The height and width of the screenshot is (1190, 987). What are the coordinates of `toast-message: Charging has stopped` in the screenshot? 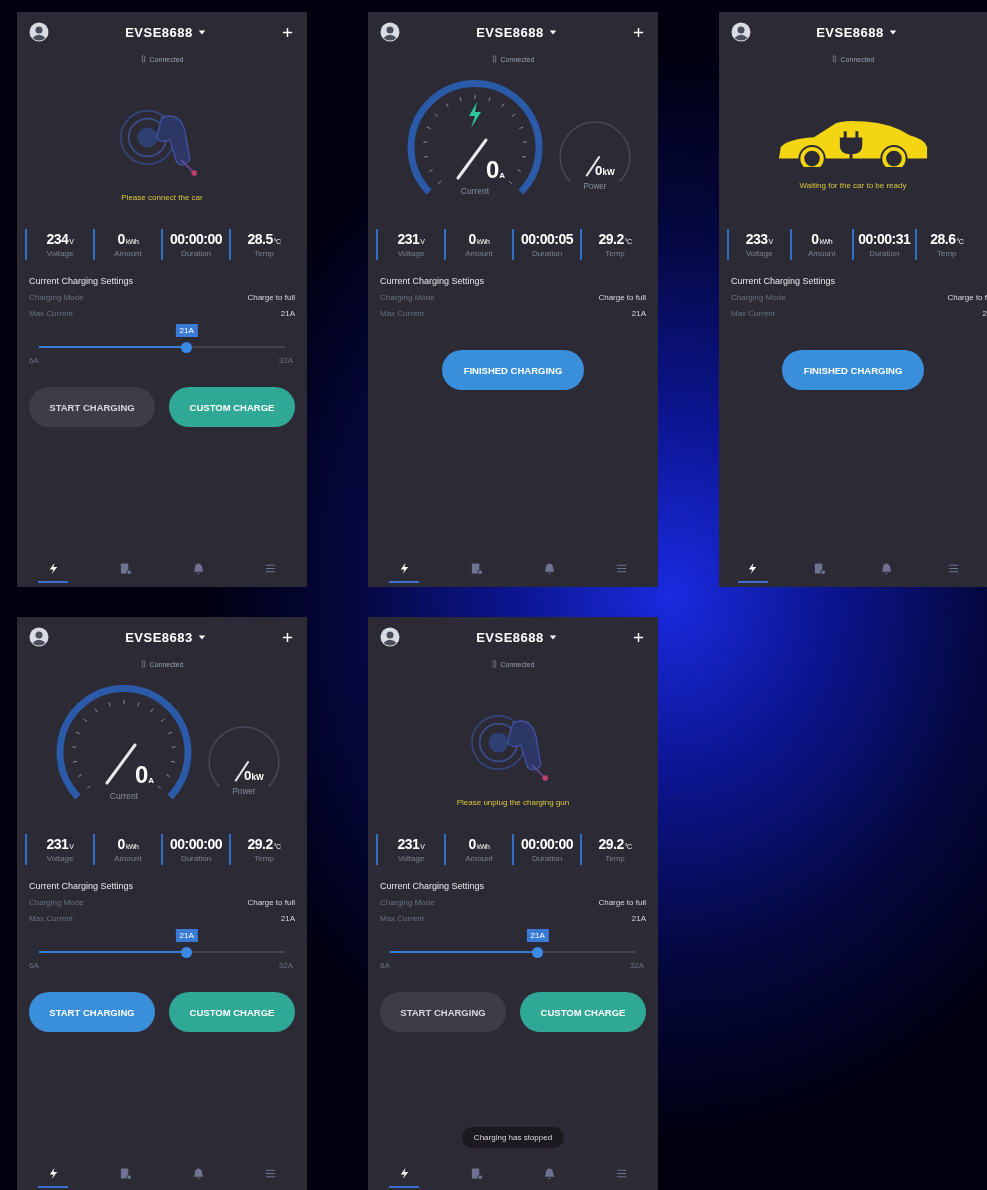 It's located at (513, 1137).